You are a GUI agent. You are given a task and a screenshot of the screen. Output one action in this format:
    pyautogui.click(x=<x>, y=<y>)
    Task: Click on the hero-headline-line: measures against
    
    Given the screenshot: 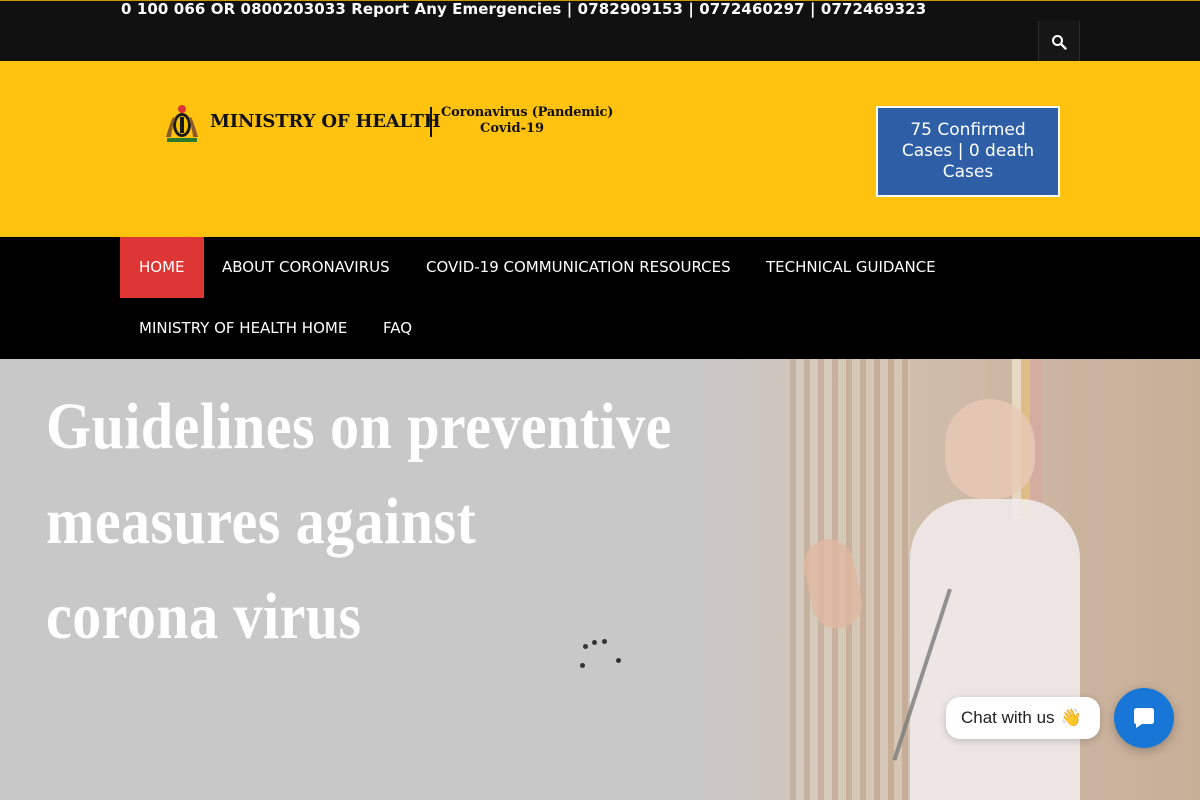 What is the action you would take?
    pyautogui.click(x=261, y=521)
    